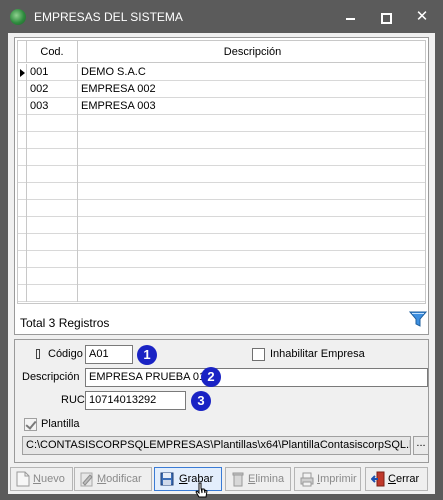  I want to click on inhabilitar-checkbox, so click(258, 354).